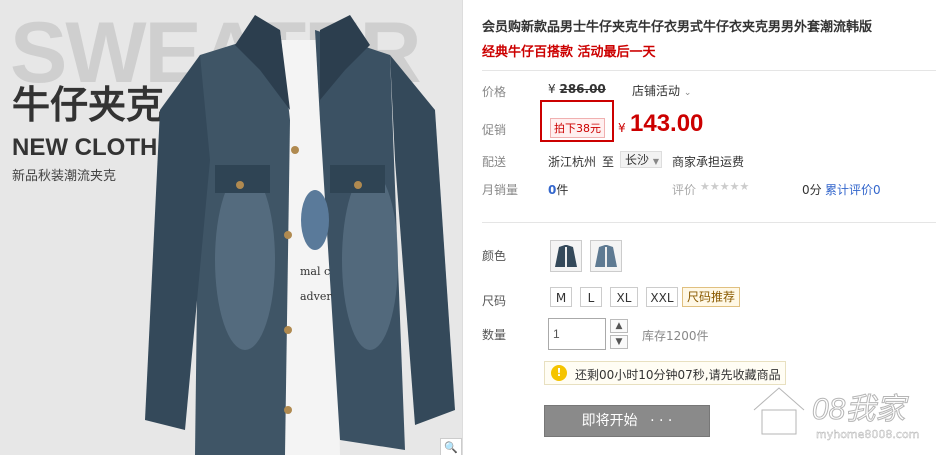 This screenshot has width=946, height=455. I want to click on buy-button-label: 即将开始, so click(609, 421).